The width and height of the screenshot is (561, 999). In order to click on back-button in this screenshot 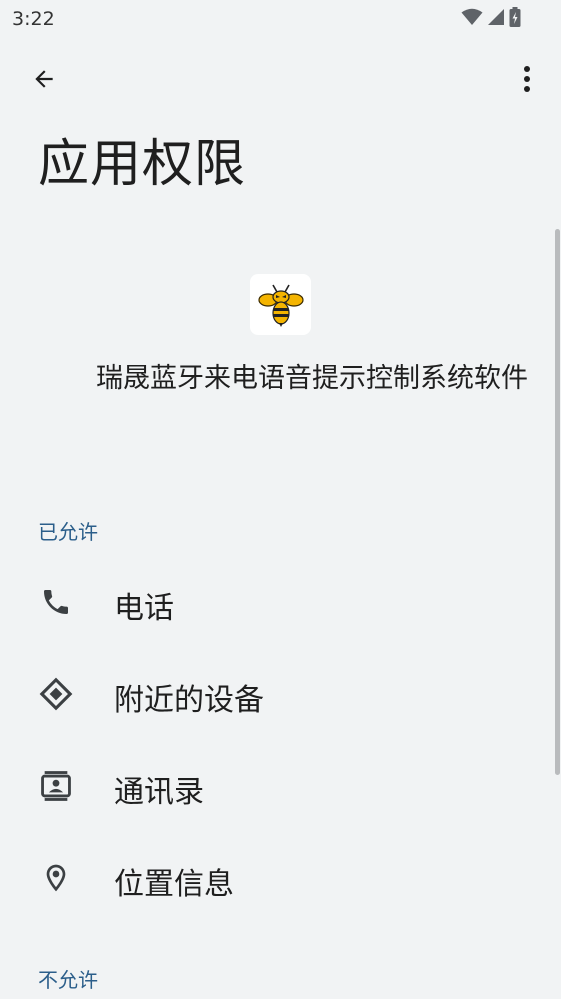, I will do `click(44, 81)`.